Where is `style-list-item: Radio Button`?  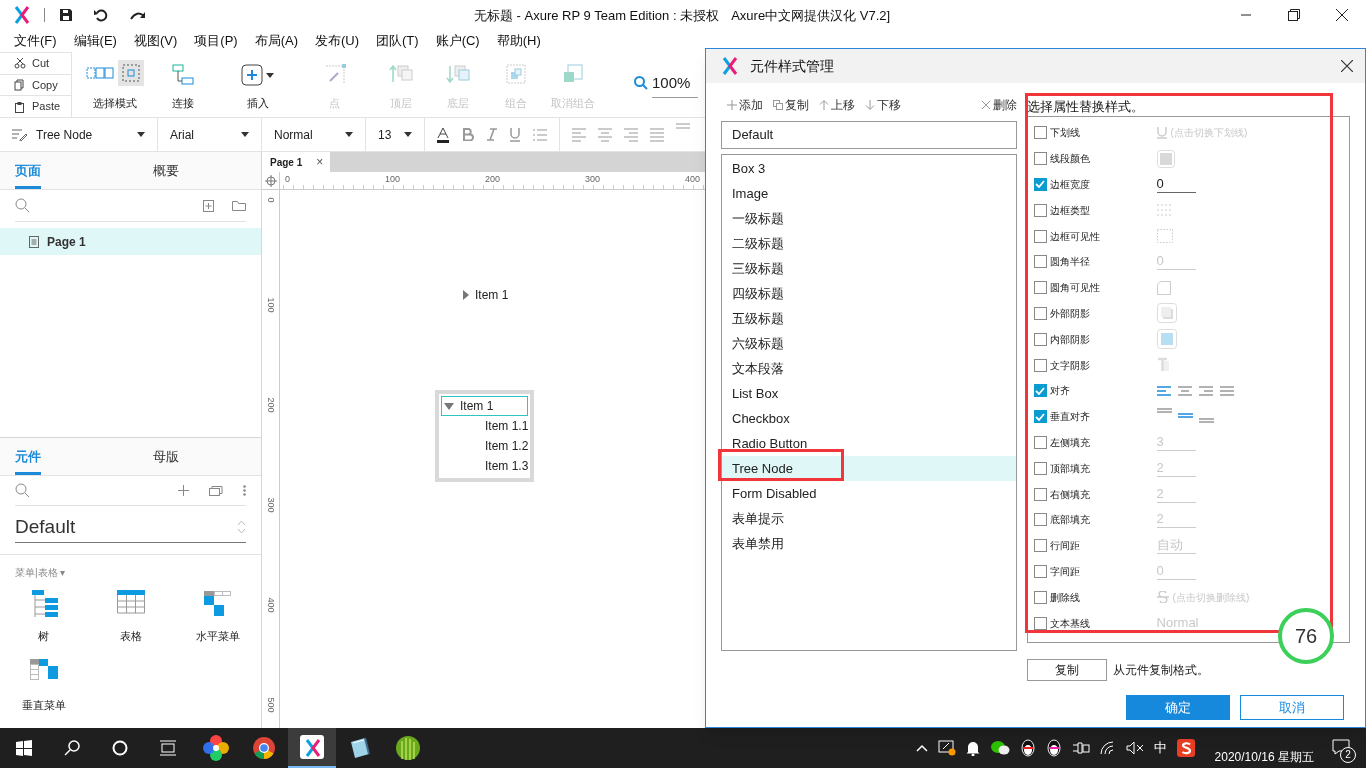
style-list-item: Radio Button is located at coordinates (869, 443).